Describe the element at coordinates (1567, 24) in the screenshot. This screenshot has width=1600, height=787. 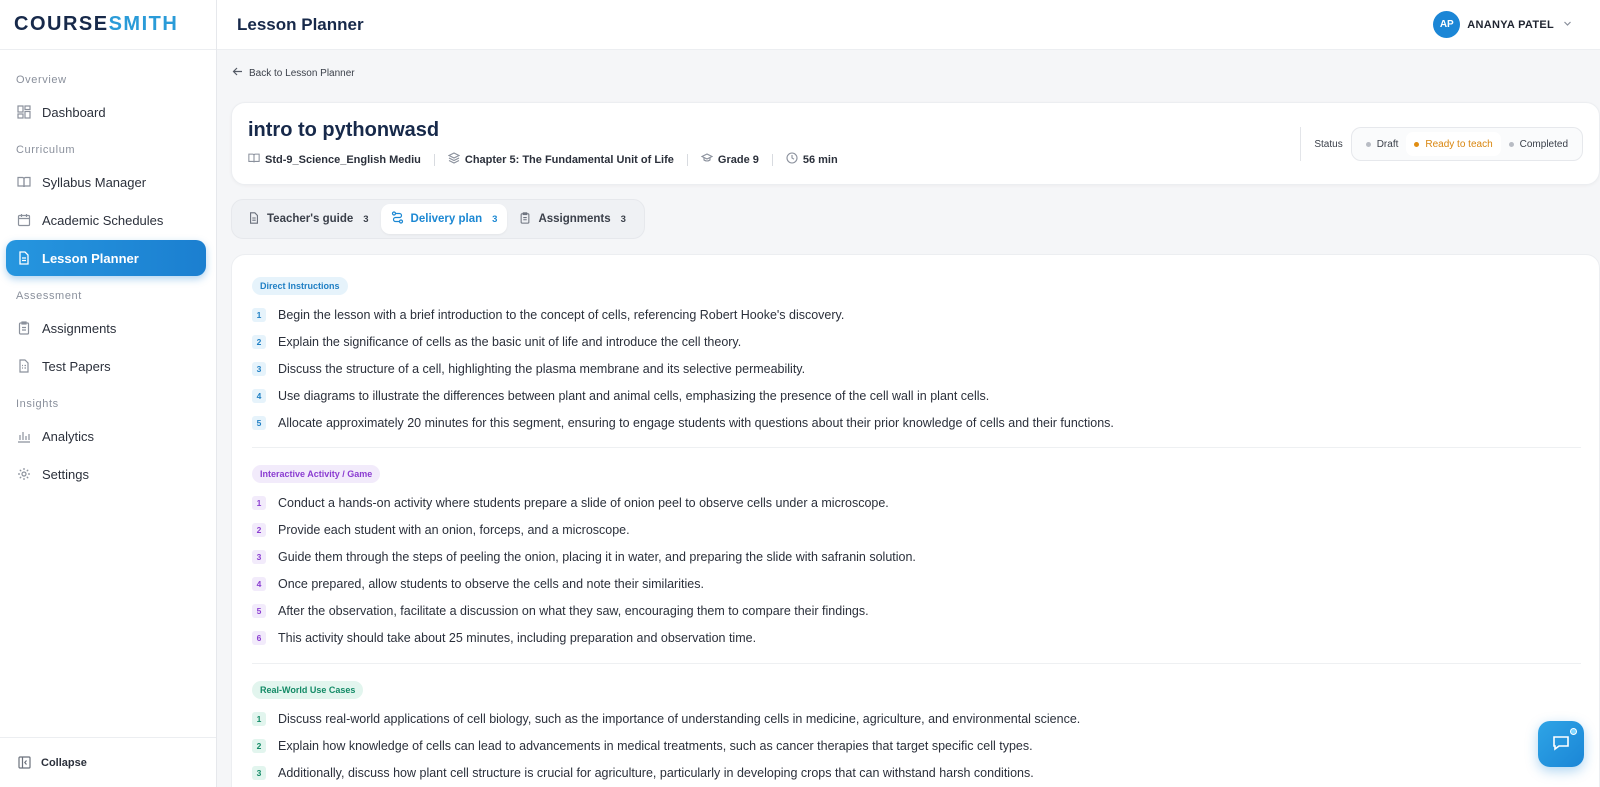
I see `chevron-down-icon` at that location.